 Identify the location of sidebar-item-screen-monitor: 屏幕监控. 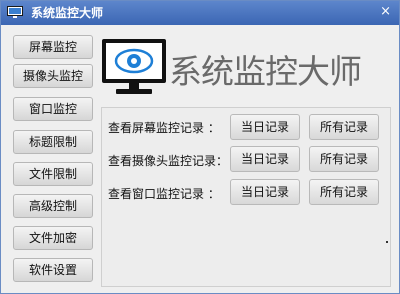
(53, 47).